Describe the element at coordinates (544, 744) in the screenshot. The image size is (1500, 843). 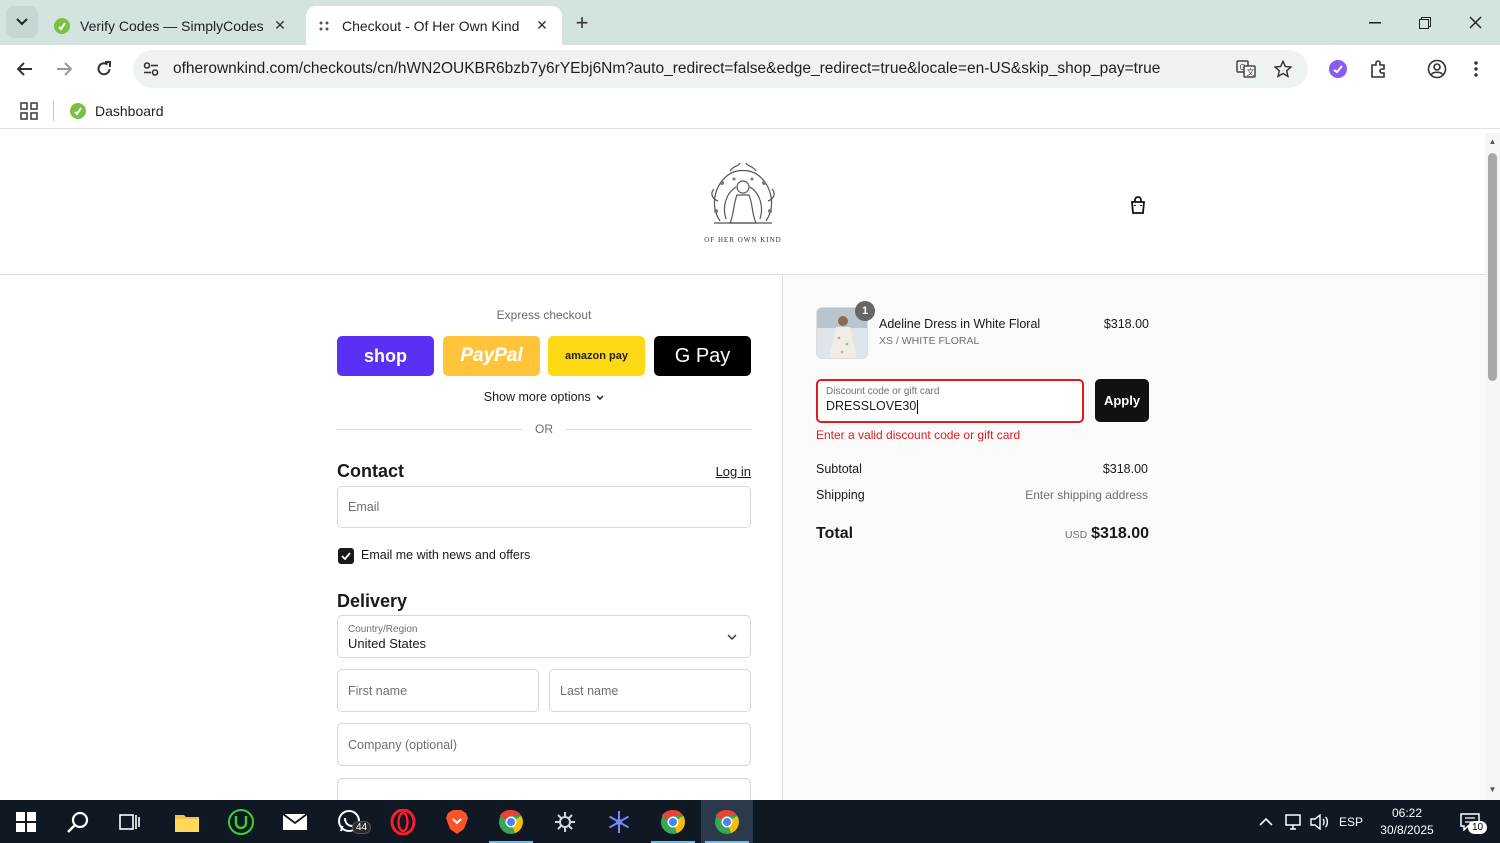
I see `company-field: Company (optional)` at that location.